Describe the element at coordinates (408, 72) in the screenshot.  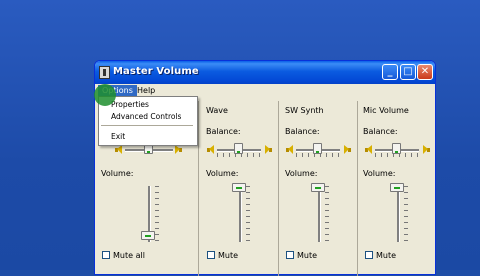
I see `maximize-button: □` at that location.